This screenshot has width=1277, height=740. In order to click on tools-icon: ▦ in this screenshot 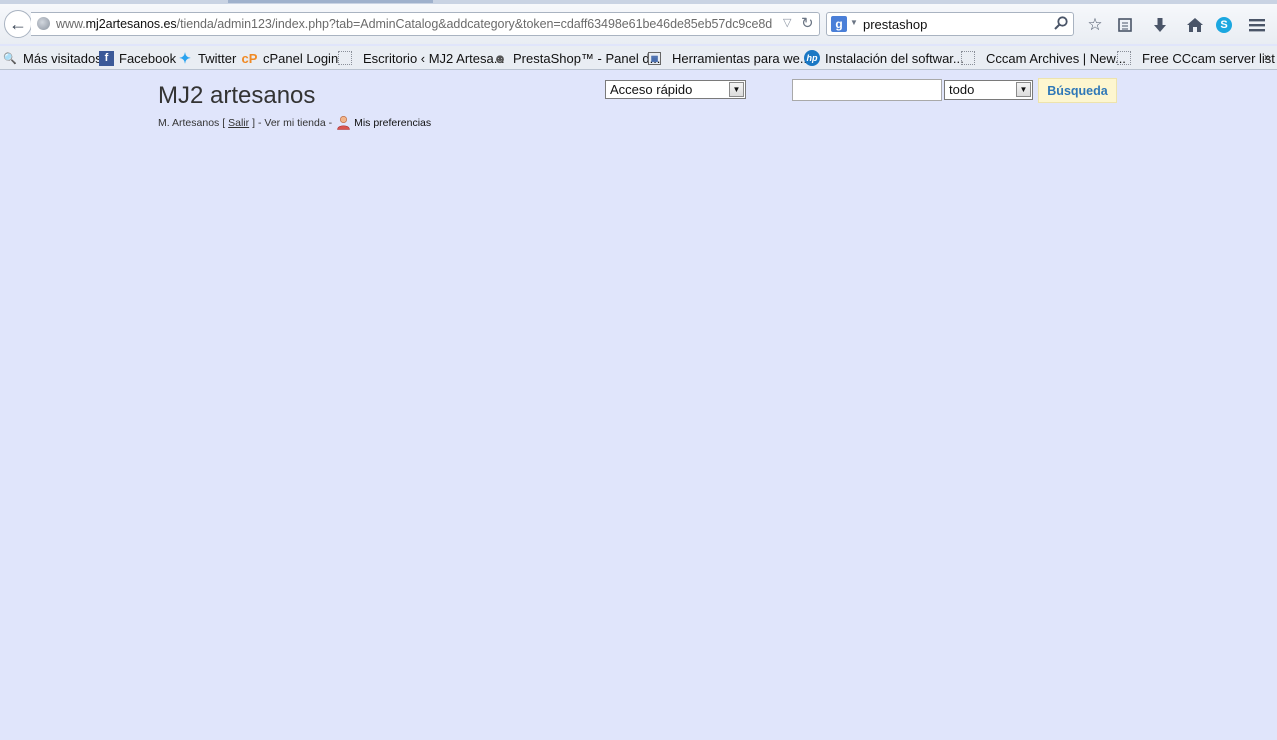, I will do `click(654, 58)`.